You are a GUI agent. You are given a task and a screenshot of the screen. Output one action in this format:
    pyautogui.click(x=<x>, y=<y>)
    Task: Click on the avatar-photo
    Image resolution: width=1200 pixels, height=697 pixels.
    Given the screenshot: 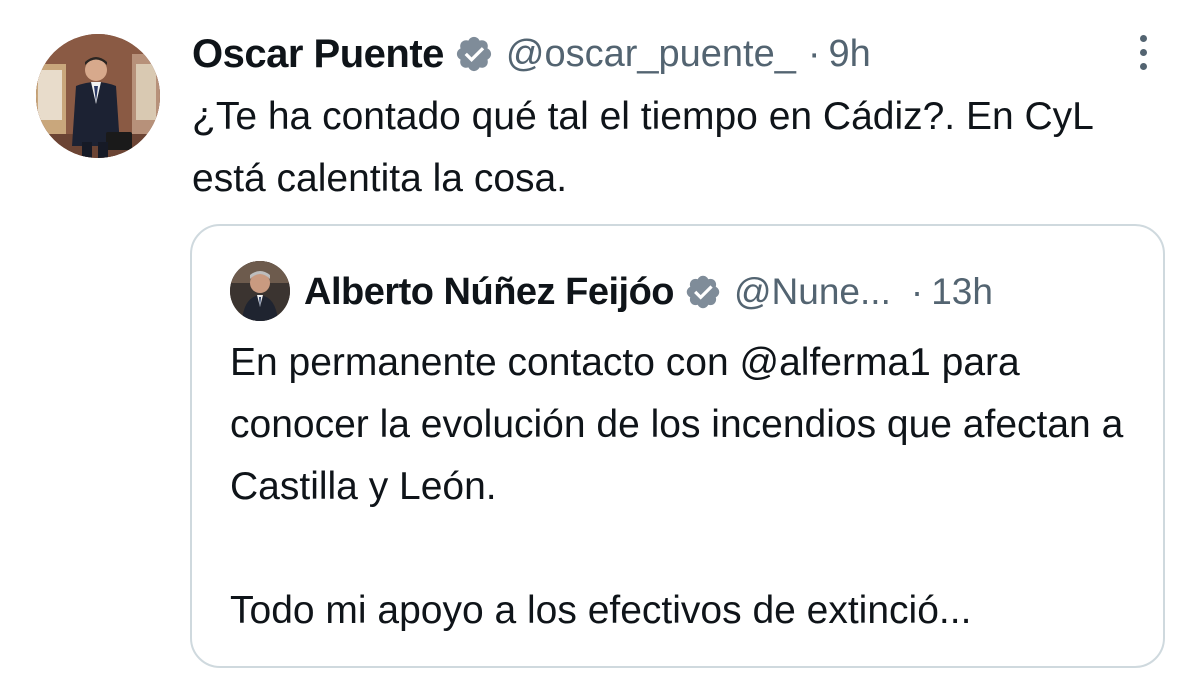 What is the action you would take?
    pyautogui.click(x=98, y=96)
    